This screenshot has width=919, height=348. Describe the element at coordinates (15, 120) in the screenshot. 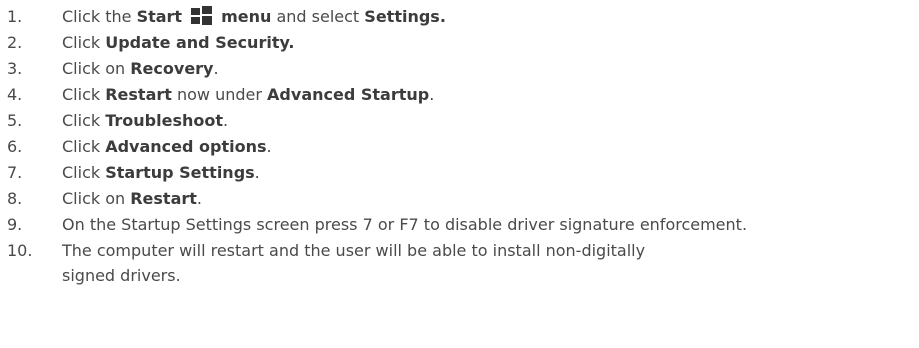

I see `step-number: 5.` at that location.